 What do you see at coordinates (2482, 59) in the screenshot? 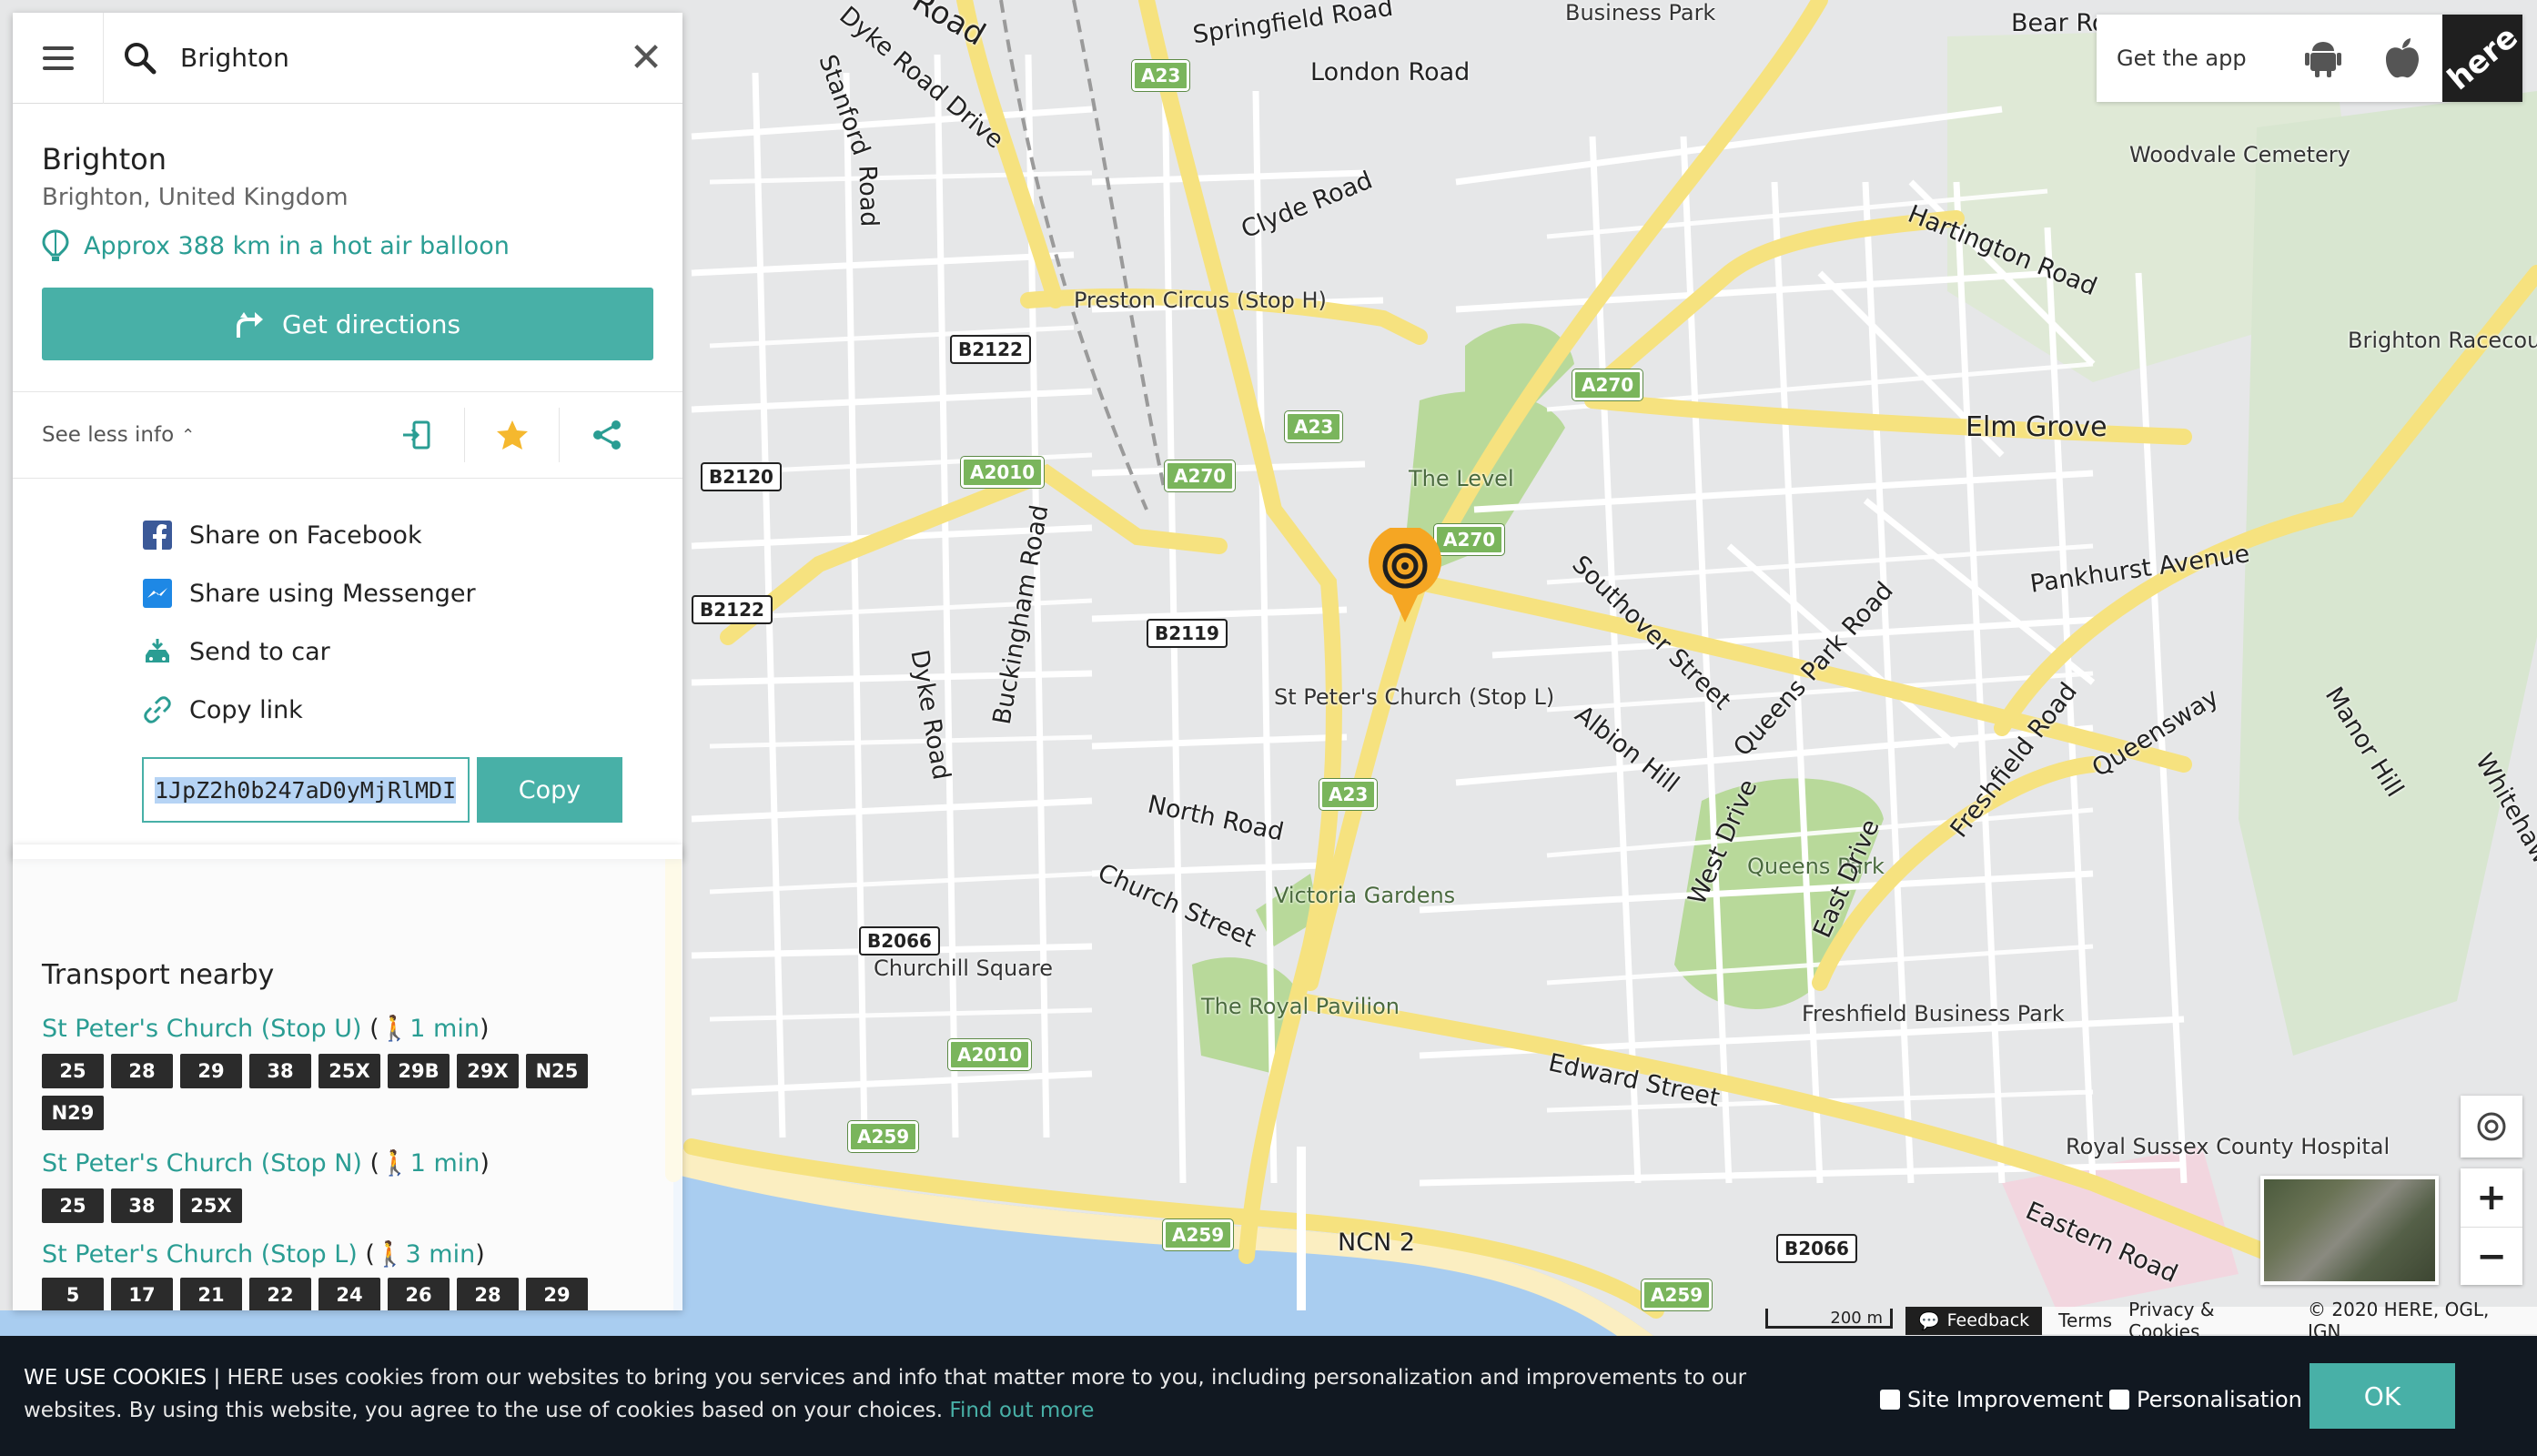
I see `here-logo: here` at bounding box center [2482, 59].